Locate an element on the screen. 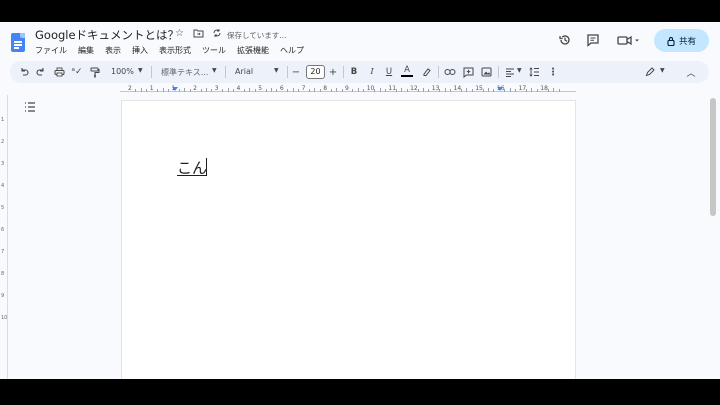  share-button: 共有 is located at coordinates (681, 40).